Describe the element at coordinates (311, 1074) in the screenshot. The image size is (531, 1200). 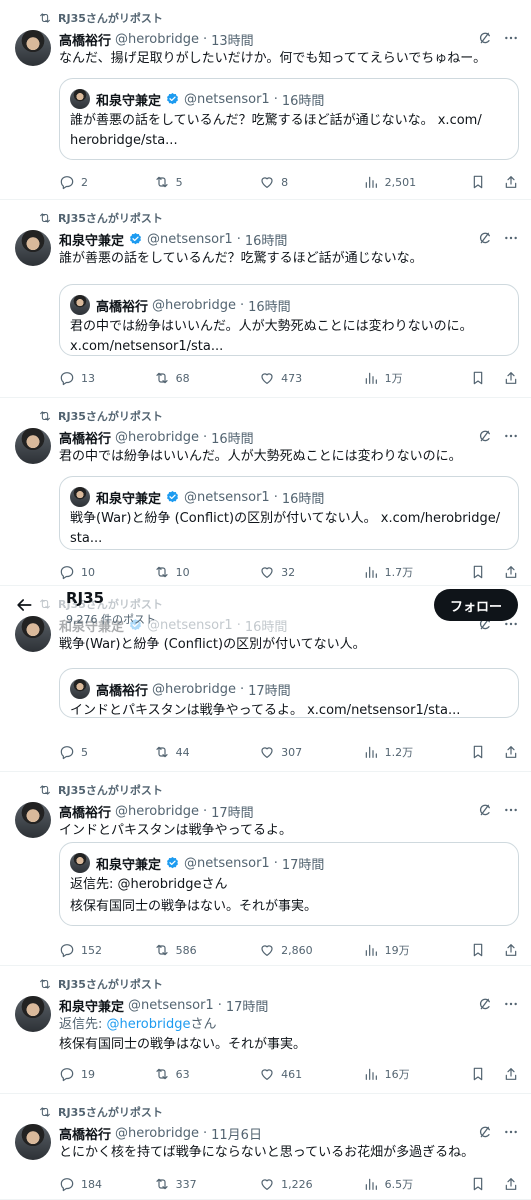
I see `like-button: 461` at that location.